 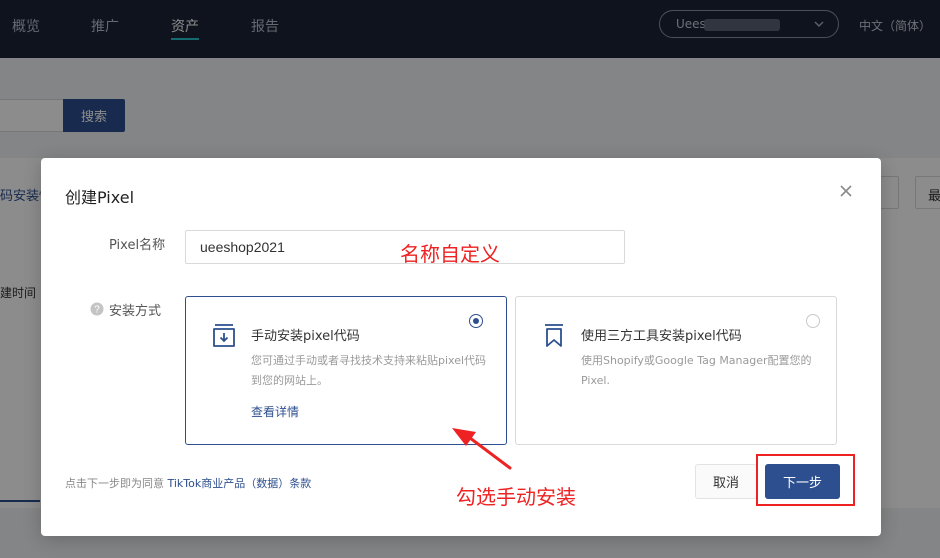 What do you see at coordinates (224, 335) in the screenshot?
I see `download-box-icon` at bounding box center [224, 335].